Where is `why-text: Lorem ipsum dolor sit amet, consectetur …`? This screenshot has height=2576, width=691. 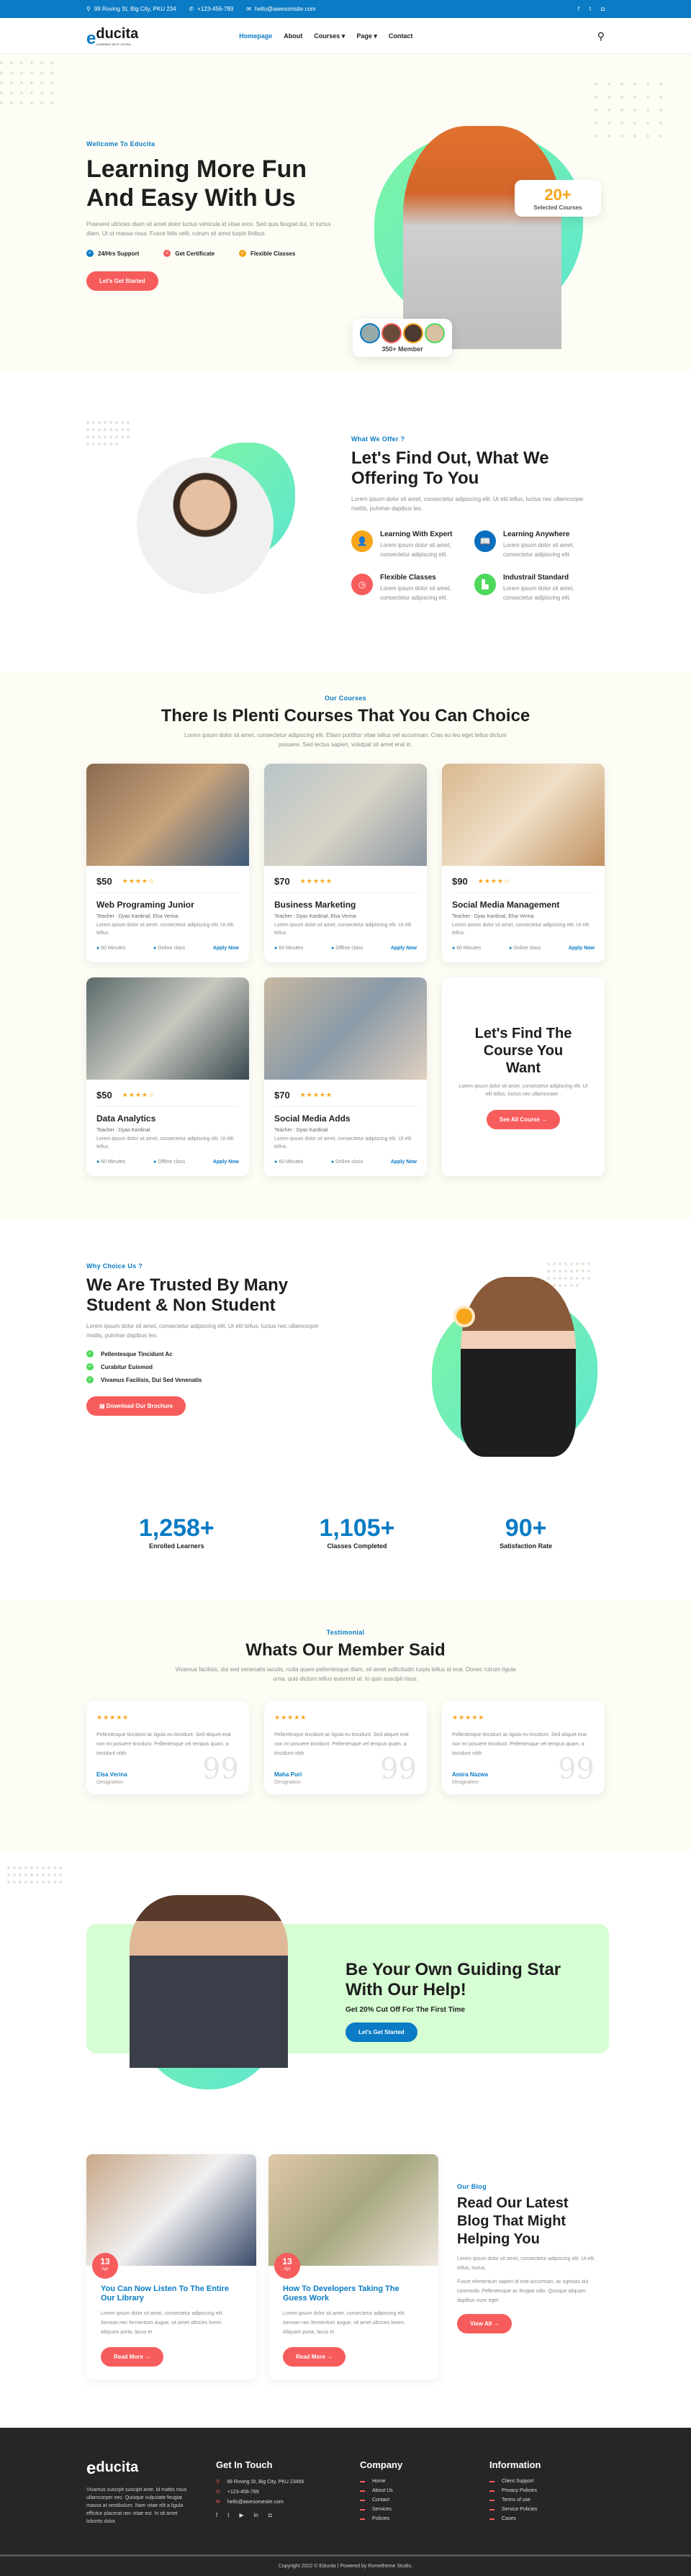
why-text: Lorem ipsum dolor sit amet, consectetur … is located at coordinates (202, 1331).